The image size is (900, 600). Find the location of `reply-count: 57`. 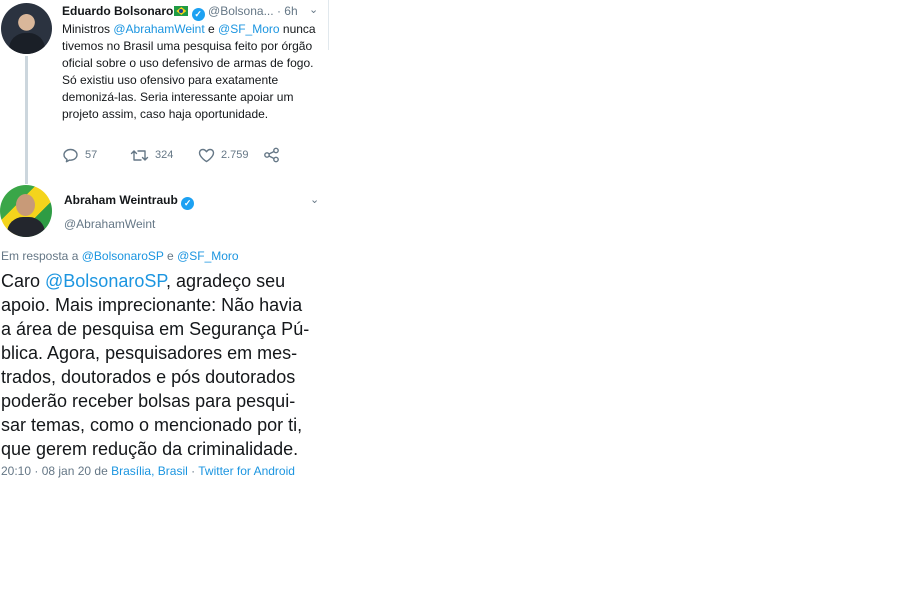

reply-count: 57 is located at coordinates (91, 155).